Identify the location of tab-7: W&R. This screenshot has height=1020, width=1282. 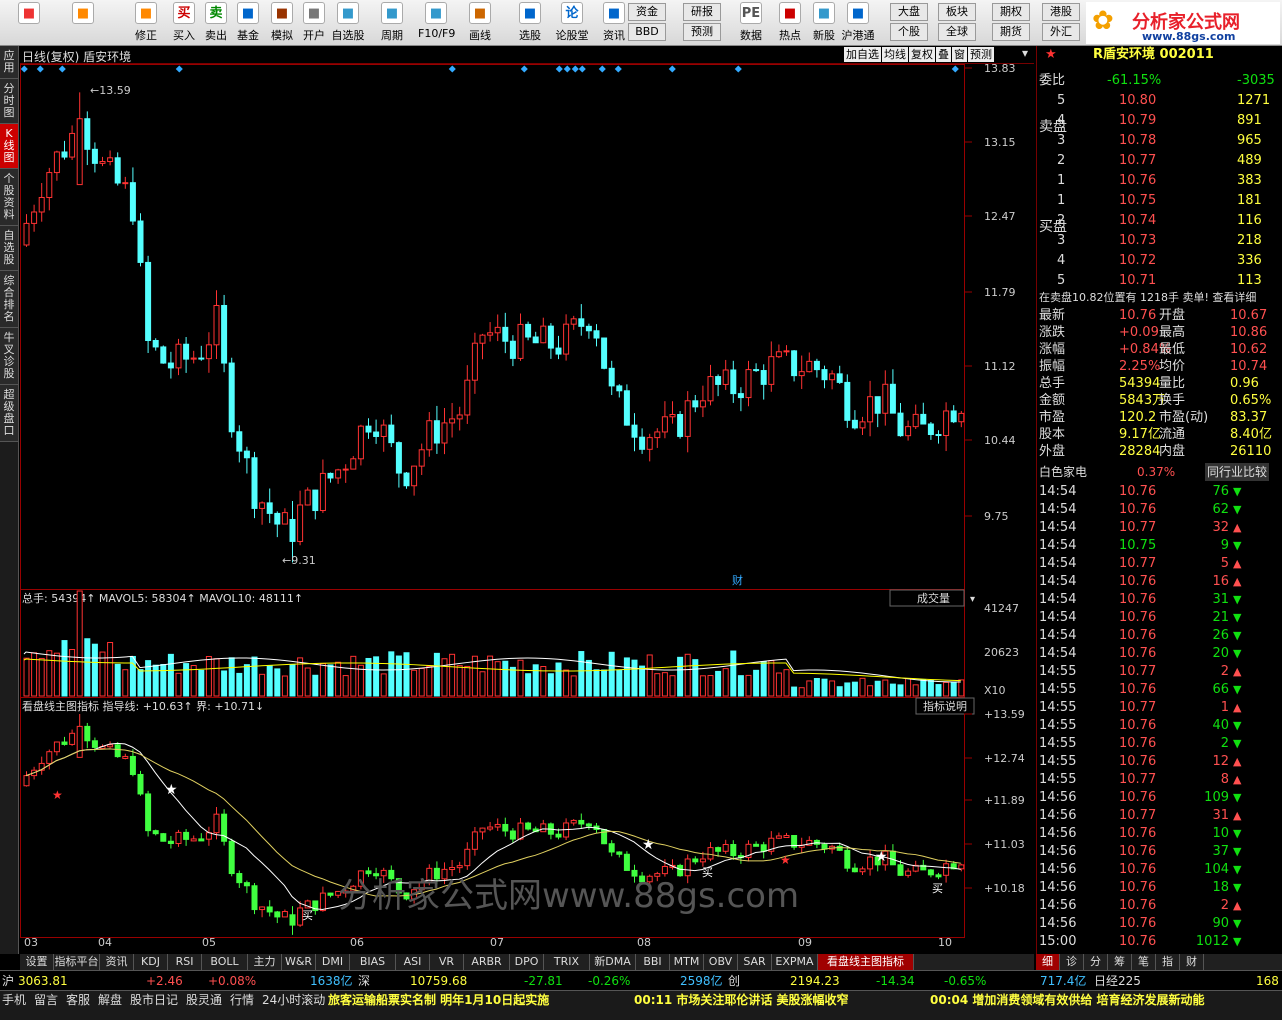
(299, 962).